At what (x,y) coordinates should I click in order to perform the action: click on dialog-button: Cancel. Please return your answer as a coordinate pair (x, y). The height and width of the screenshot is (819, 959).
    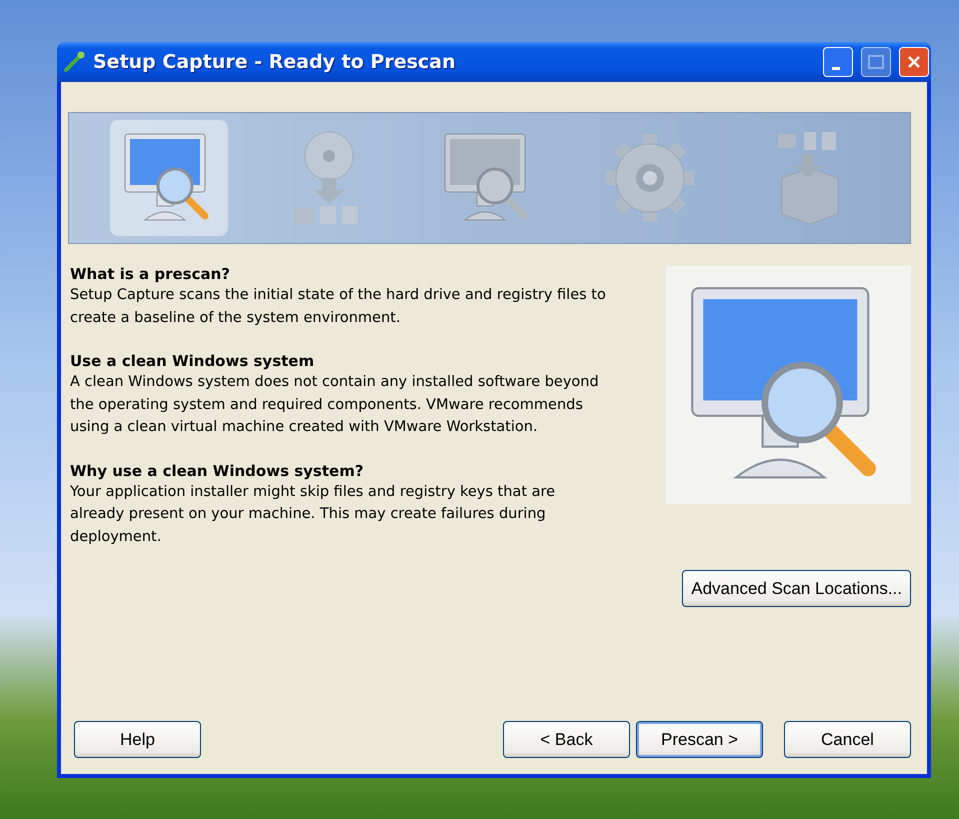
    Looking at the image, I should click on (847, 739).